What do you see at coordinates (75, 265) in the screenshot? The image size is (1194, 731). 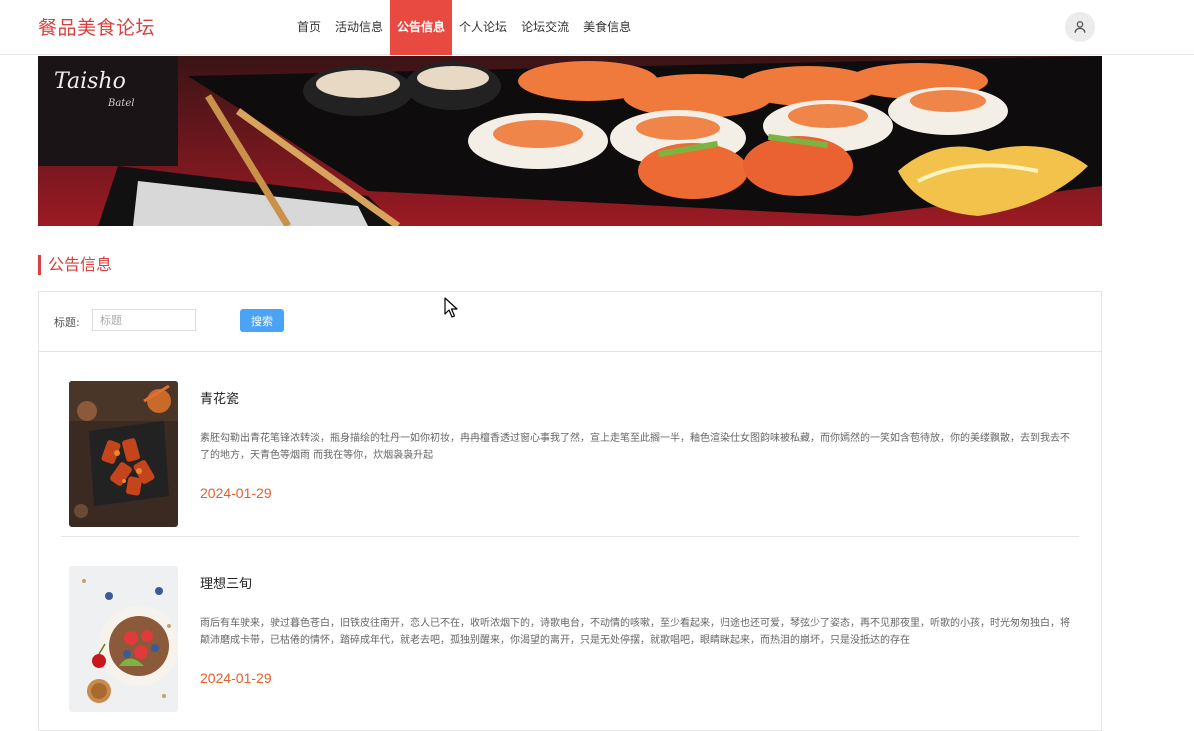 I see `section-title: 公告信息` at bounding box center [75, 265].